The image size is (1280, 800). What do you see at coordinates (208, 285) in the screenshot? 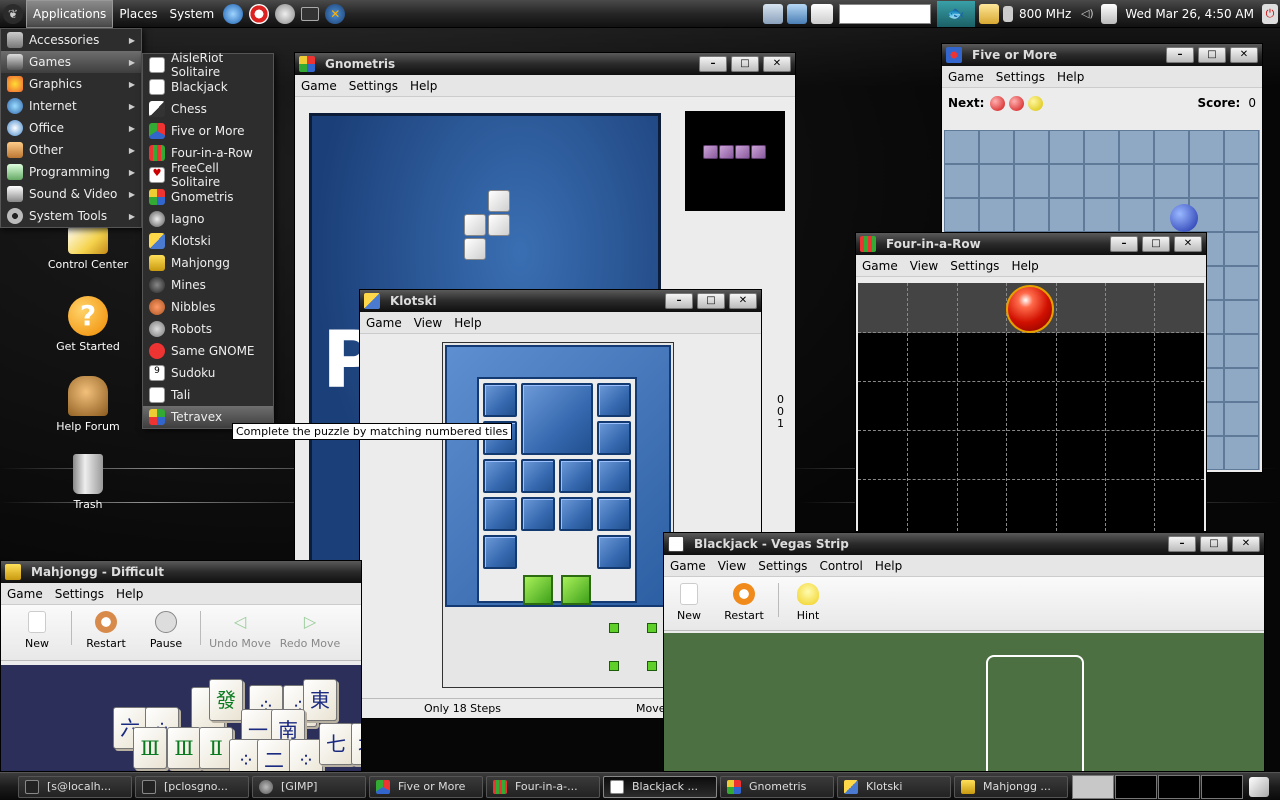
I see `menu-mines: Mines` at bounding box center [208, 285].